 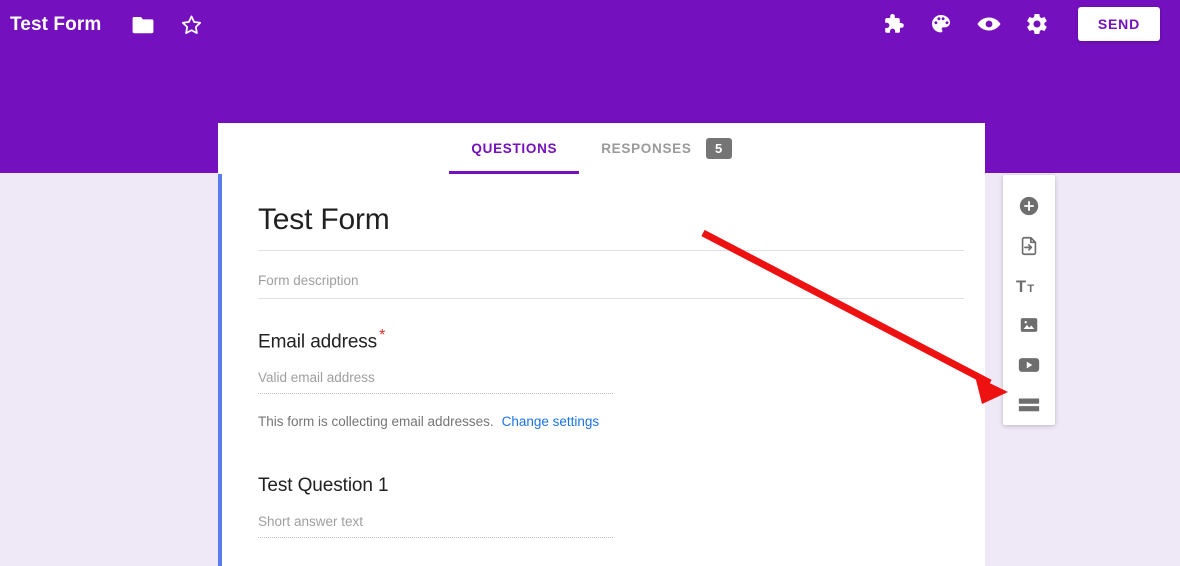 What do you see at coordinates (989, 24) in the screenshot?
I see `eye-icon` at bounding box center [989, 24].